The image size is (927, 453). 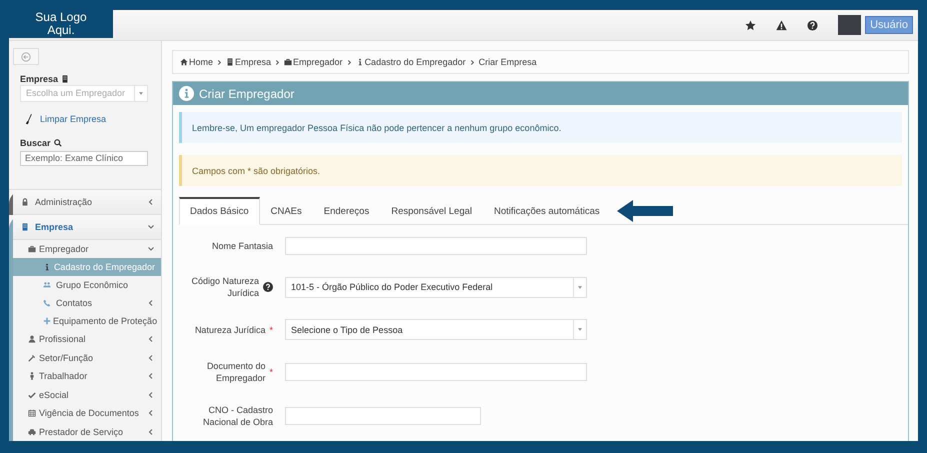 What do you see at coordinates (782, 25) in the screenshot?
I see `warning-icon` at bounding box center [782, 25].